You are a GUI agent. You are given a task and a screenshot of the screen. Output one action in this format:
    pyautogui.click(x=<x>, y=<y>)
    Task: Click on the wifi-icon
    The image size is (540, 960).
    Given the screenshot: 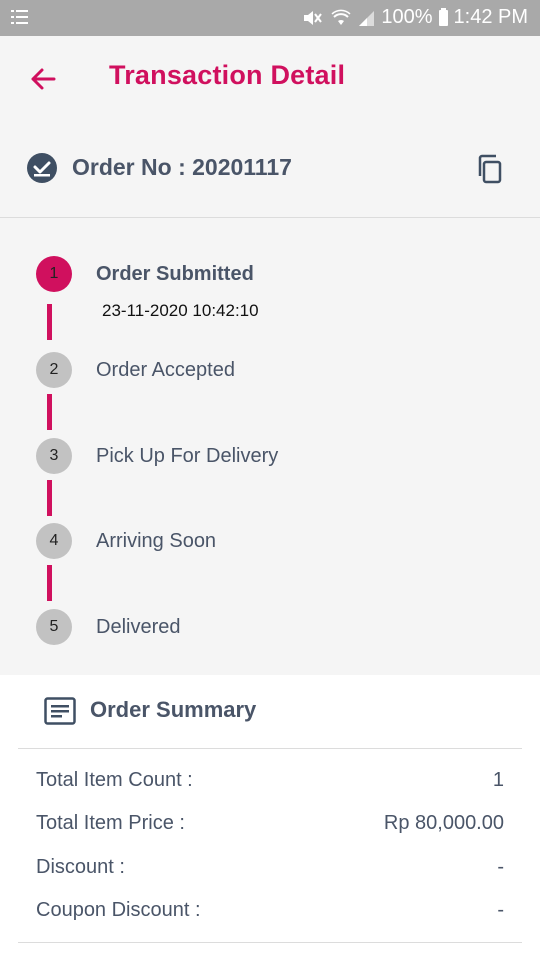 What is the action you would take?
    pyautogui.click(x=341, y=17)
    